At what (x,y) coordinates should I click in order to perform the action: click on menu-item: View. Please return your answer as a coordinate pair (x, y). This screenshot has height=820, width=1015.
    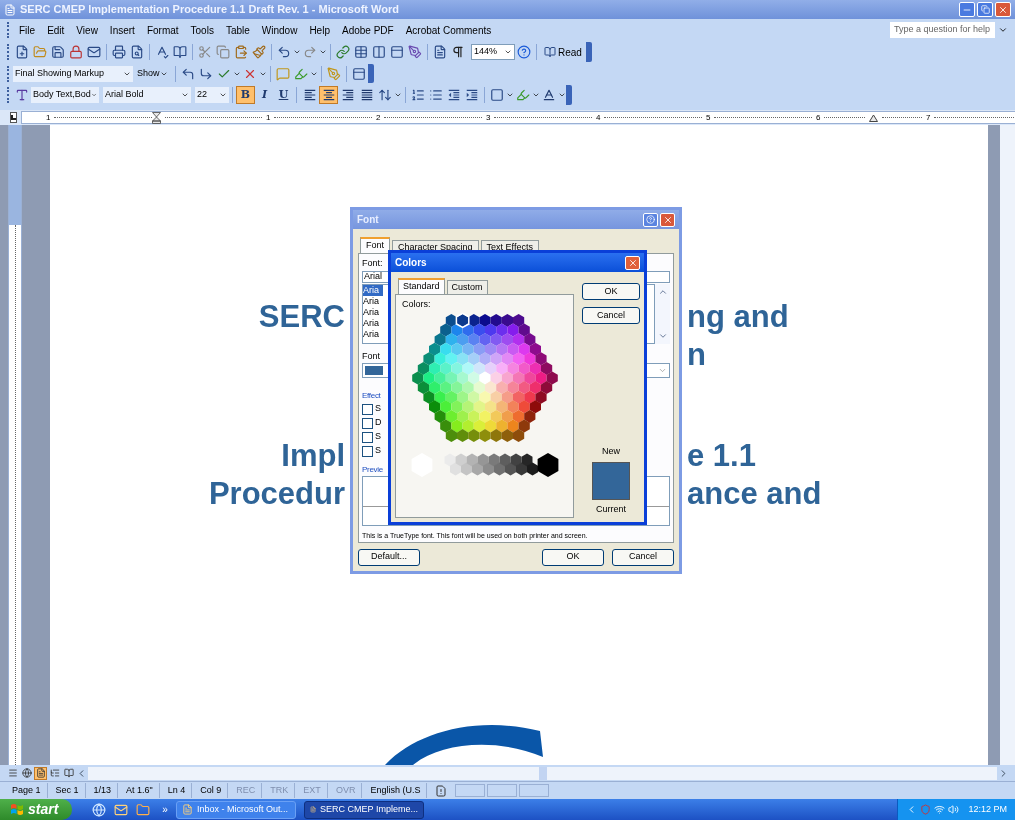
    Looking at the image, I should click on (87, 30).